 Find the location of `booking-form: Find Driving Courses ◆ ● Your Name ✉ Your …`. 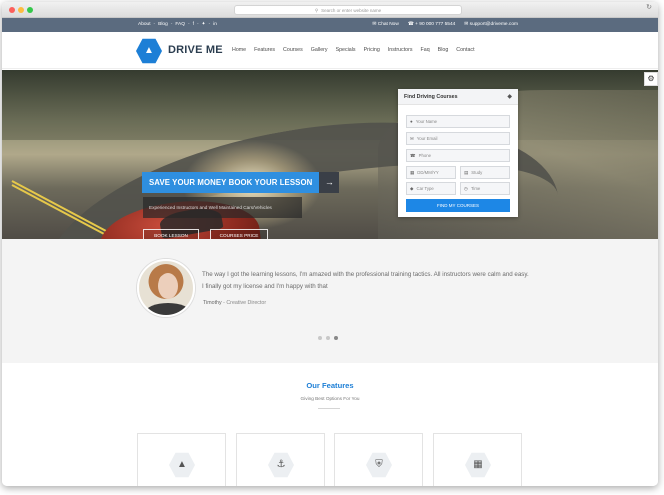

booking-form: Find Driving Courses ◆ ● Your Name ✉ Your … is located at coordinates (458, 153).